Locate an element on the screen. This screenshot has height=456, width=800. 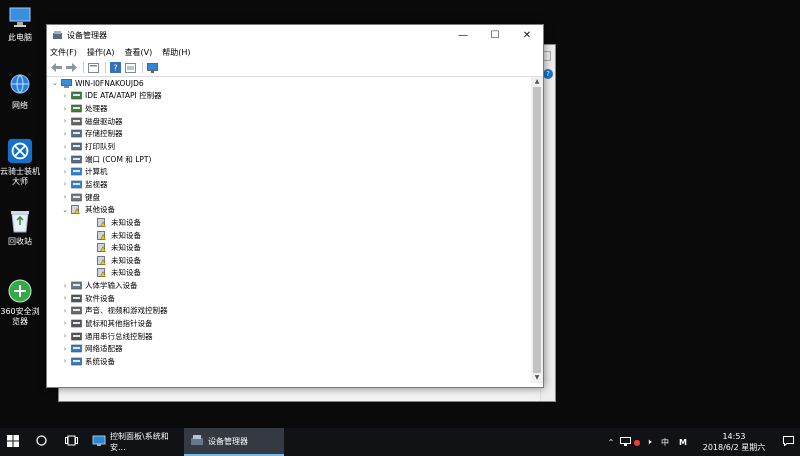
hid-icon is located at coordinates (76, 285).